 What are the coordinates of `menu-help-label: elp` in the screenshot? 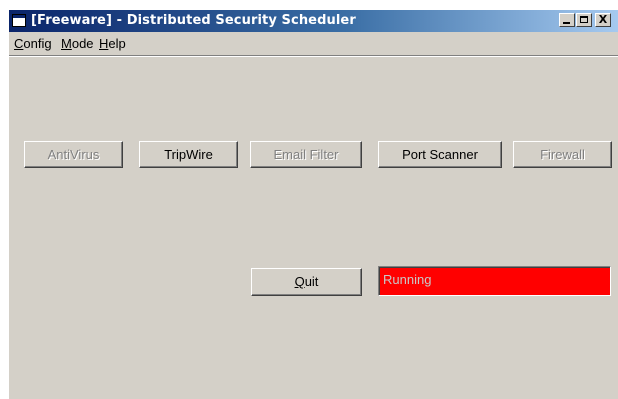 It's located at (117, 43).